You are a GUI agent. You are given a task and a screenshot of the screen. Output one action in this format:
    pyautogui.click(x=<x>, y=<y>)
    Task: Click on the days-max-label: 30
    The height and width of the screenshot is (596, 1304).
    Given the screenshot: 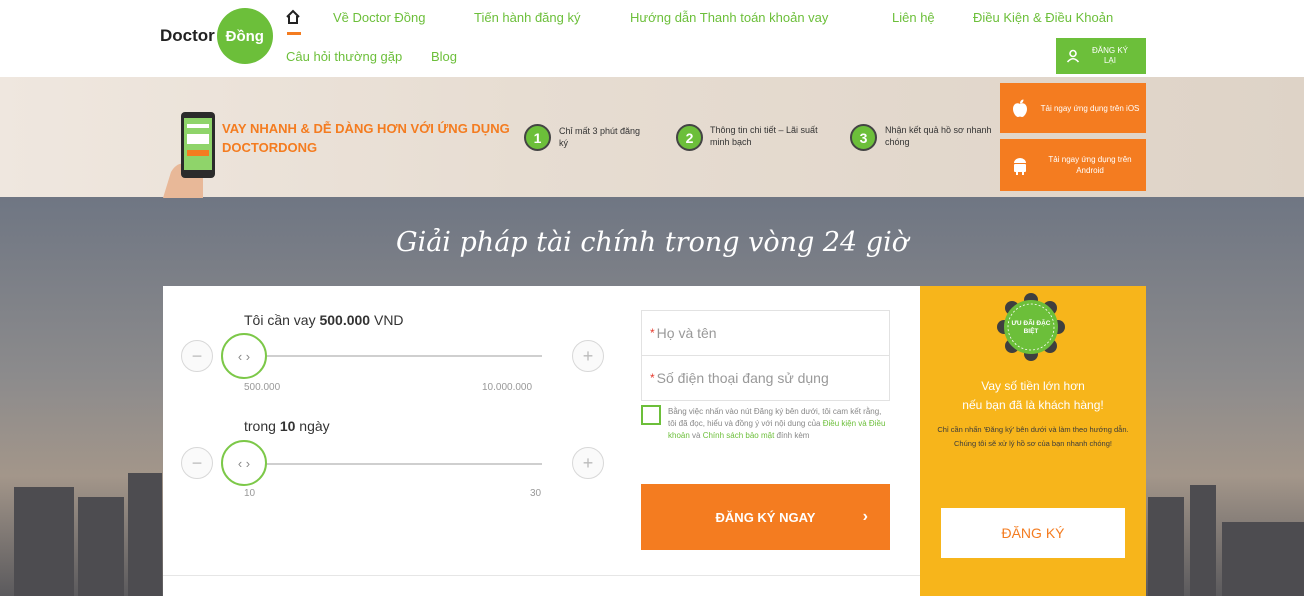 What is the action you would take?
    pyautogui.click(x=536, y=493)
    